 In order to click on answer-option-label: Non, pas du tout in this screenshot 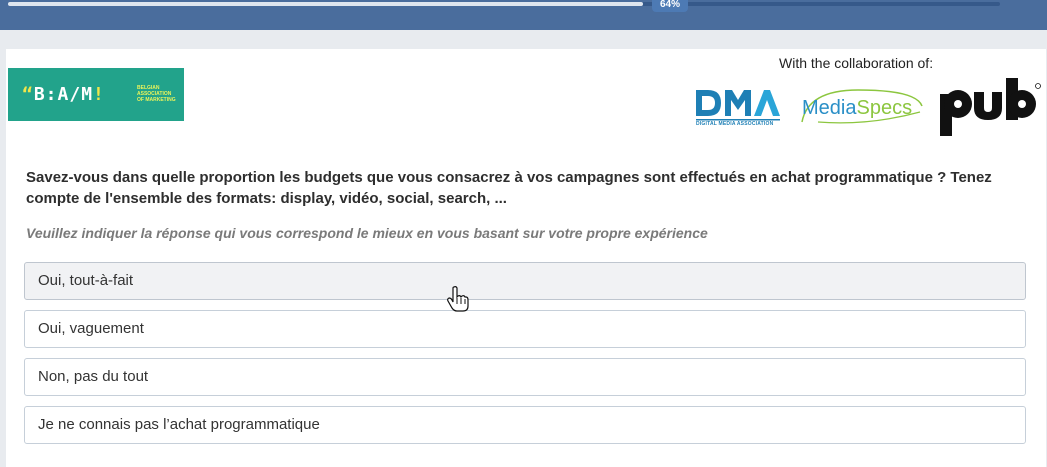, I will do `click(93, 376)`.